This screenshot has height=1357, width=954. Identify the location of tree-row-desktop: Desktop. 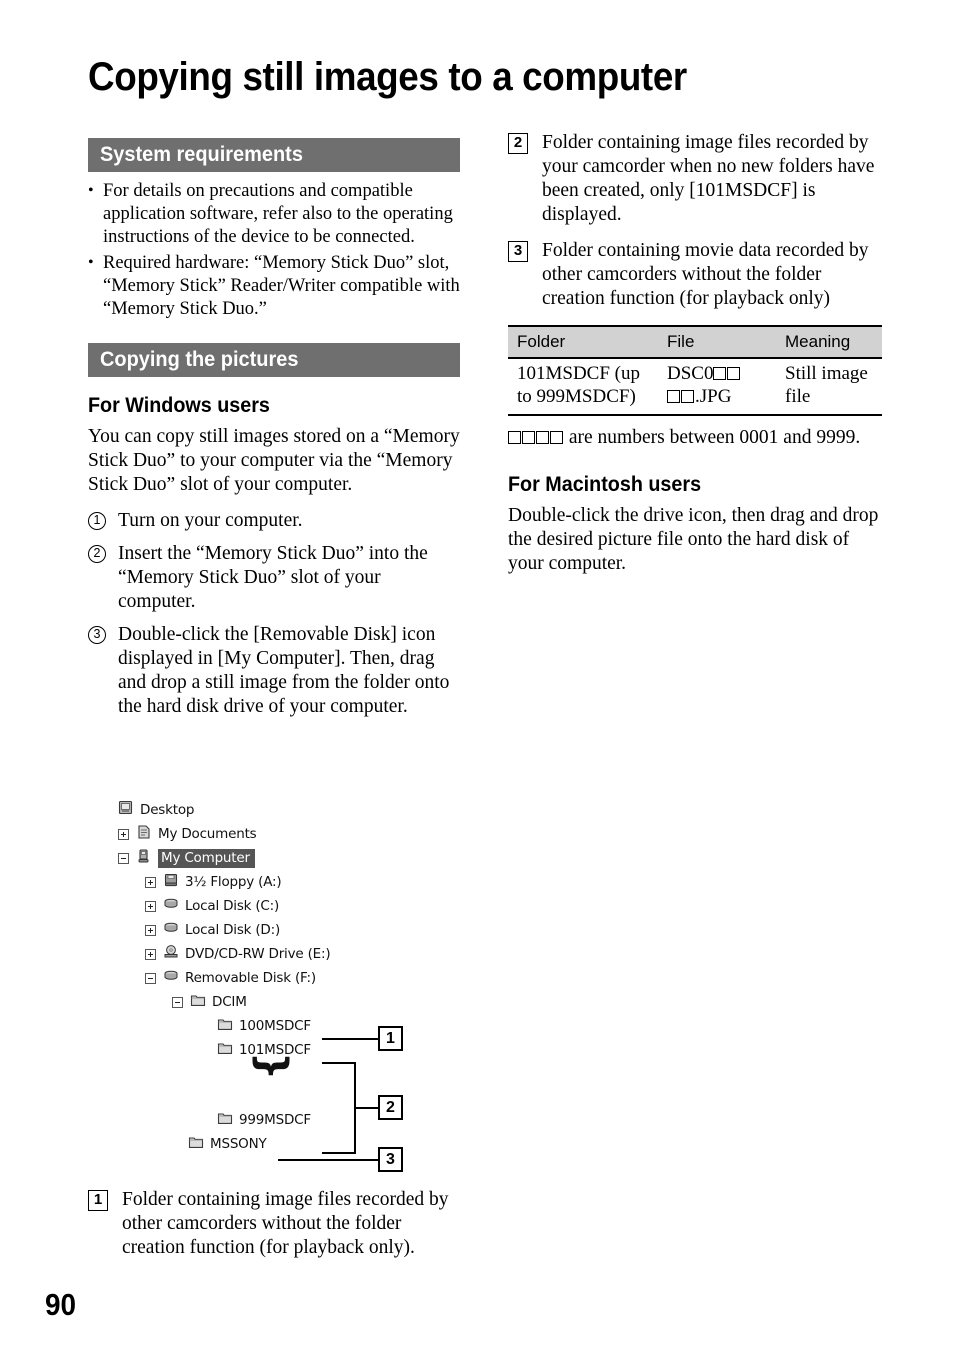
(265, 810).